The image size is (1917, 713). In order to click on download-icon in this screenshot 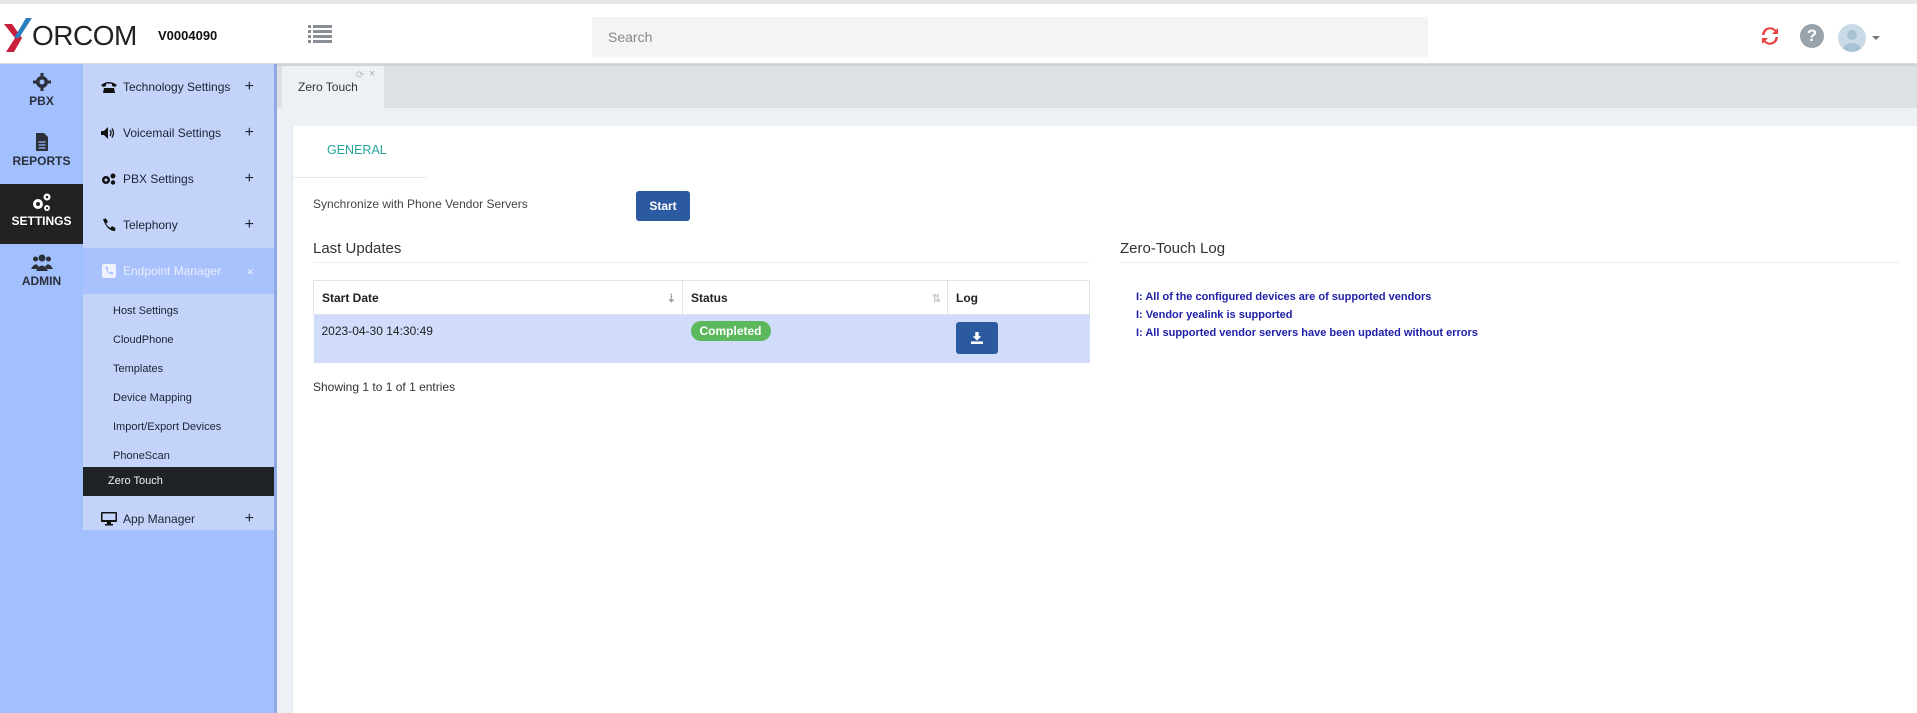, I will do `click(976, 338)`.